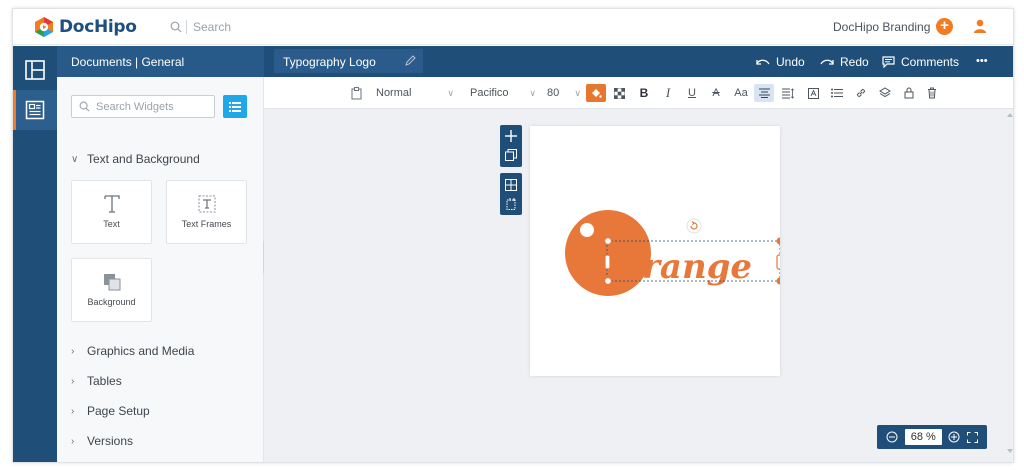 This screenshot has width=1024, height=470. Describe the element at coordinates (596, 93) in the screenshot. I see `text-color-button` at that location.